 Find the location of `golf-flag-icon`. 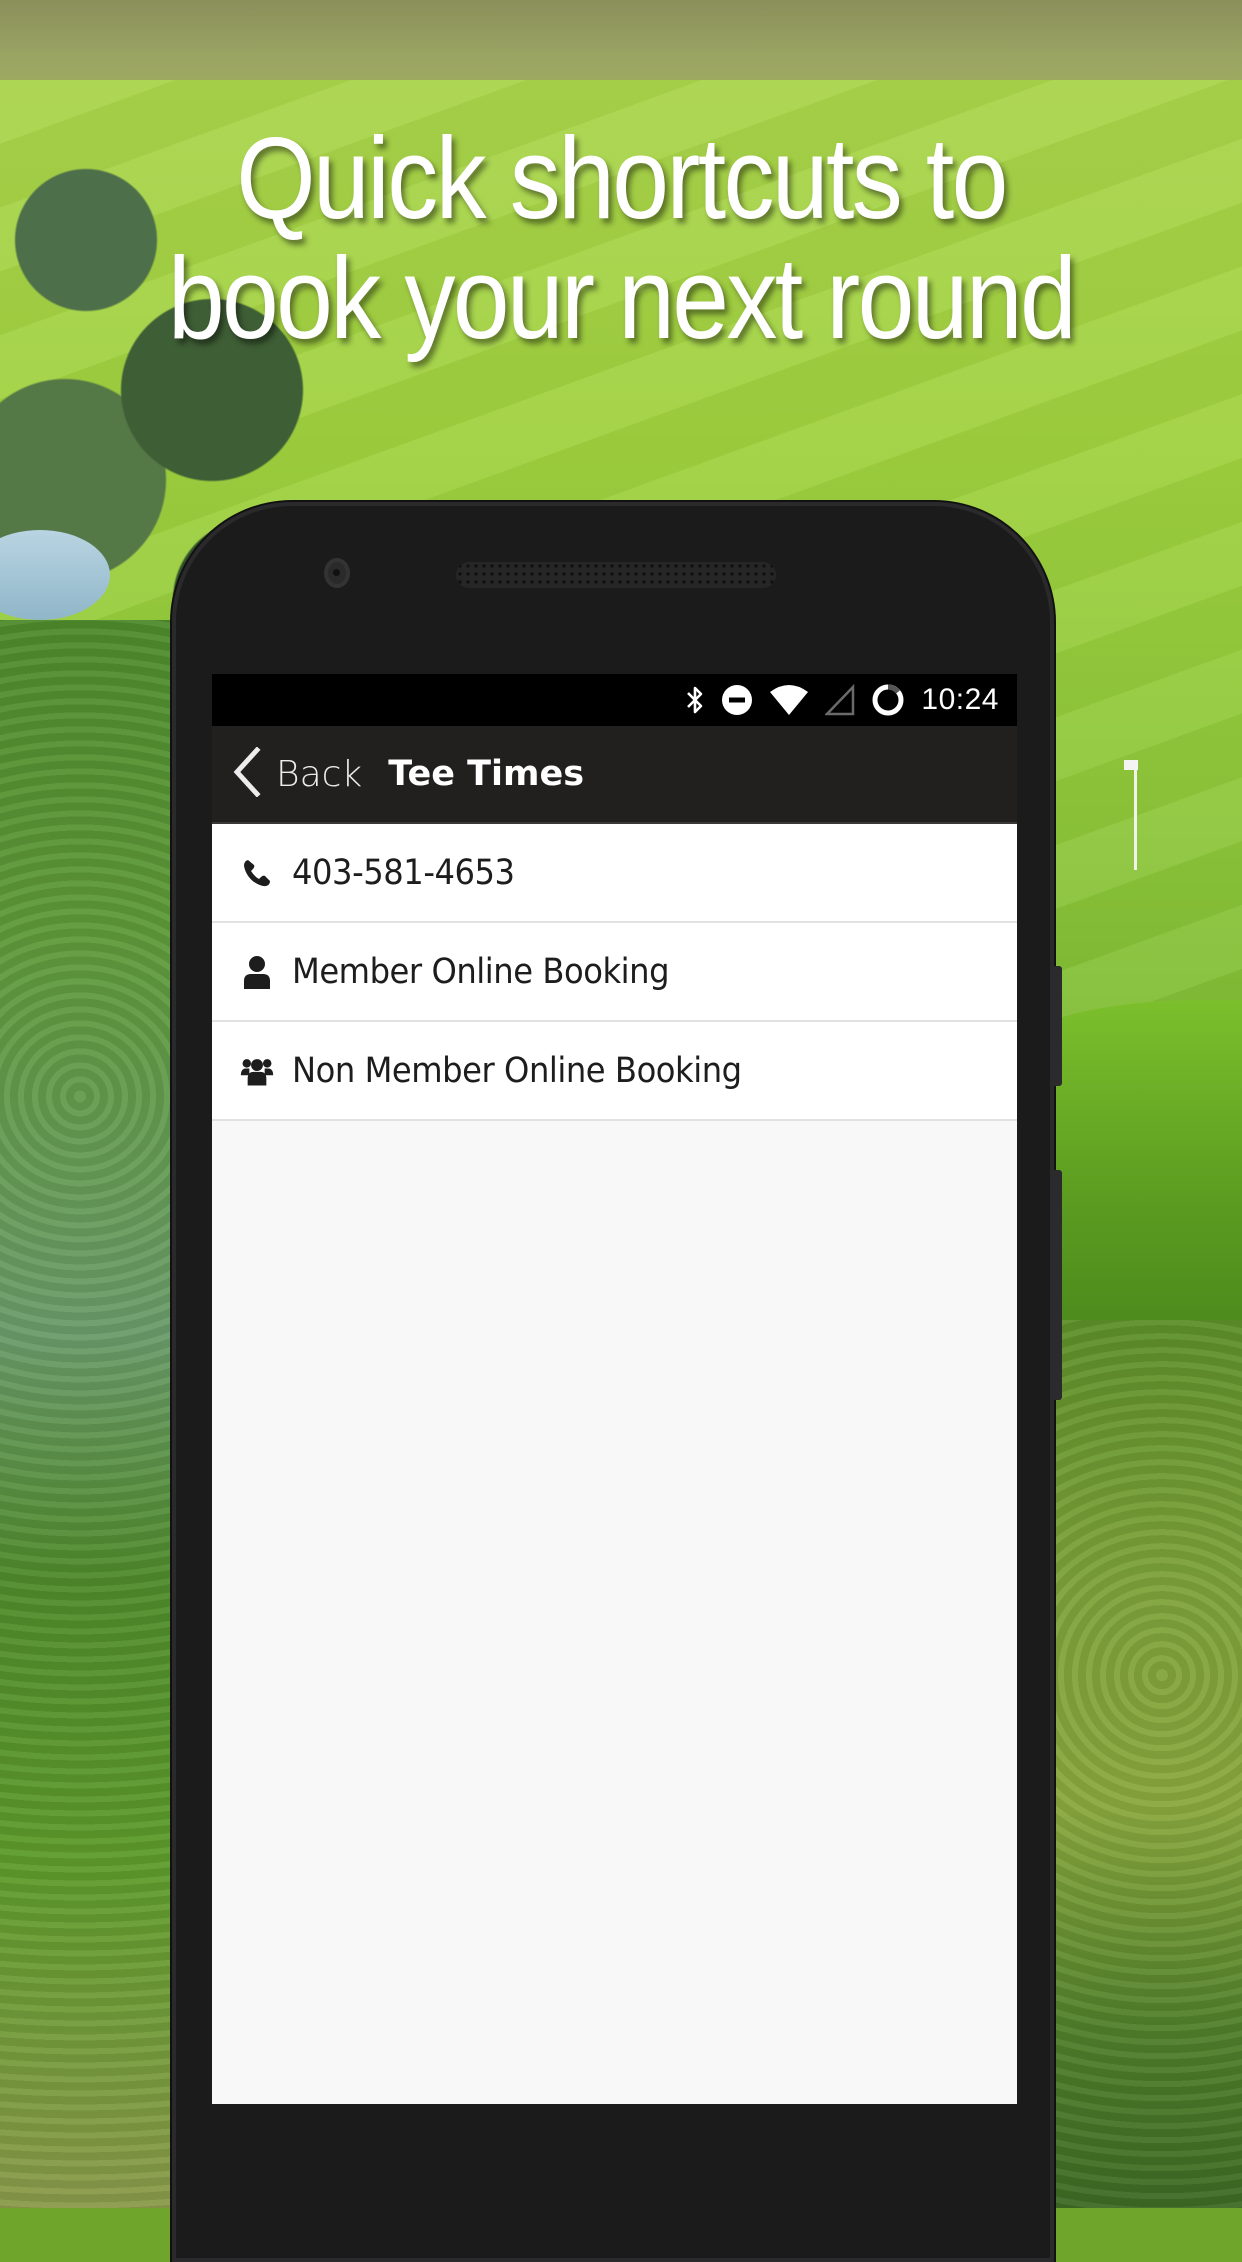

golf-flag-icon is located at coordinates (1131, 815).